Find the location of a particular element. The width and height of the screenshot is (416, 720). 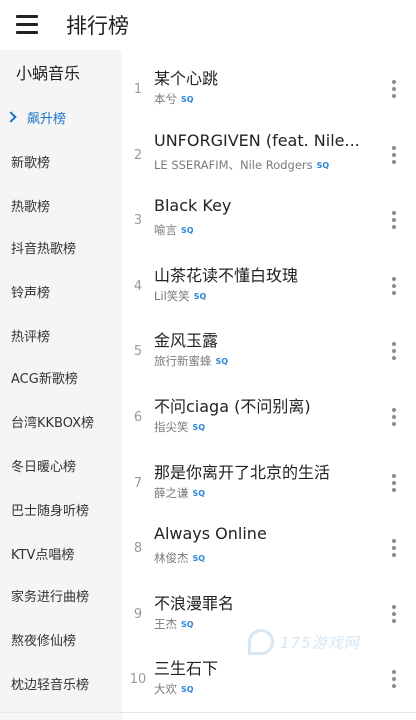

watermark-logo-icon is located at coordinates (261, 642).